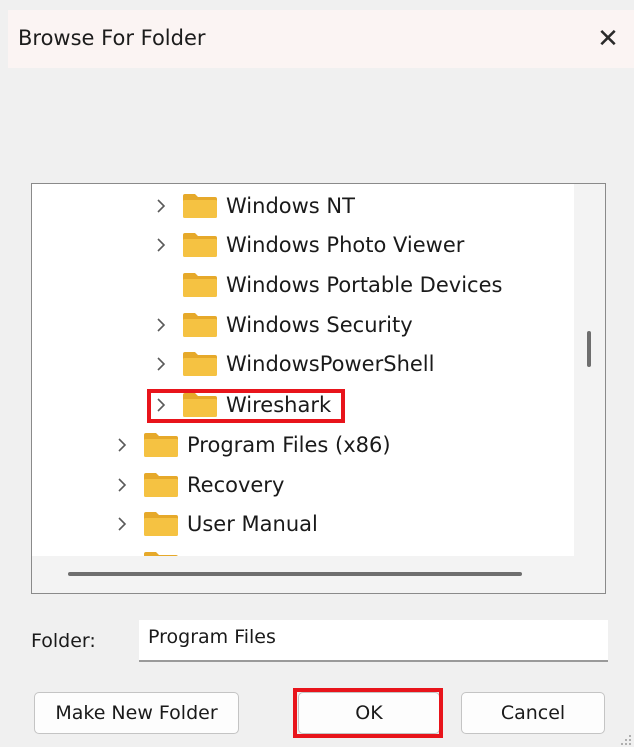  What do you see at coordinates (319, 325) in the screenshot?
I see `tree-item-label: Windows Security` at bounding box center [319, 325].